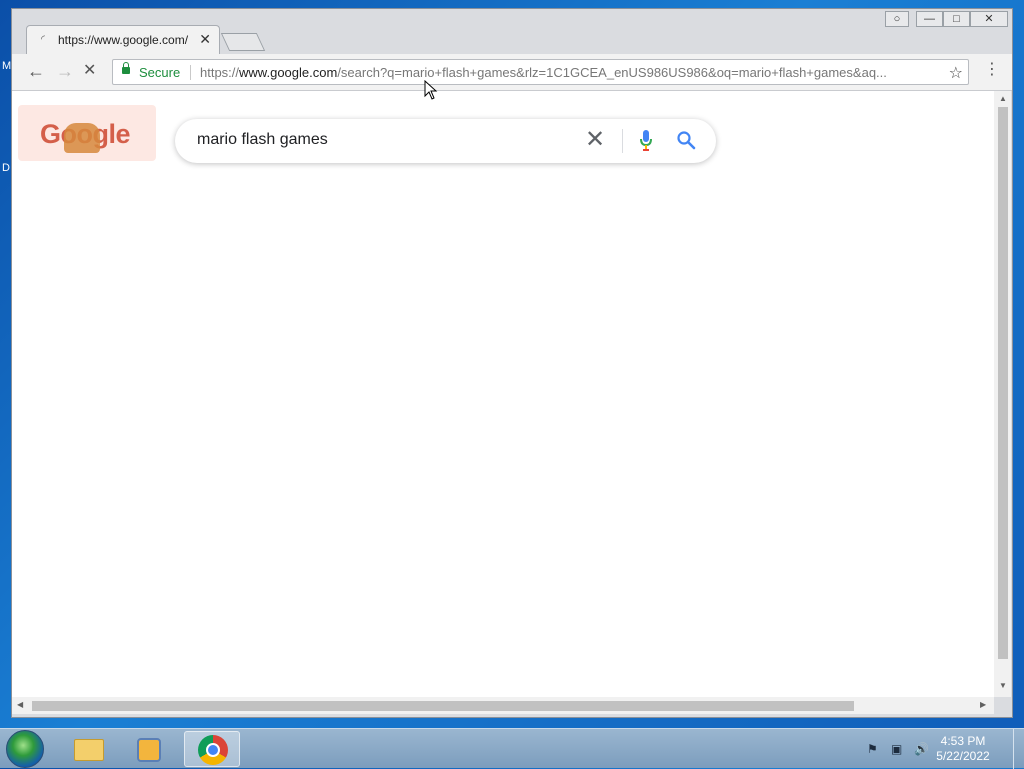  Describe the element at coordinates (622, 141) in the screenshot. I see `search-divider` at that location.